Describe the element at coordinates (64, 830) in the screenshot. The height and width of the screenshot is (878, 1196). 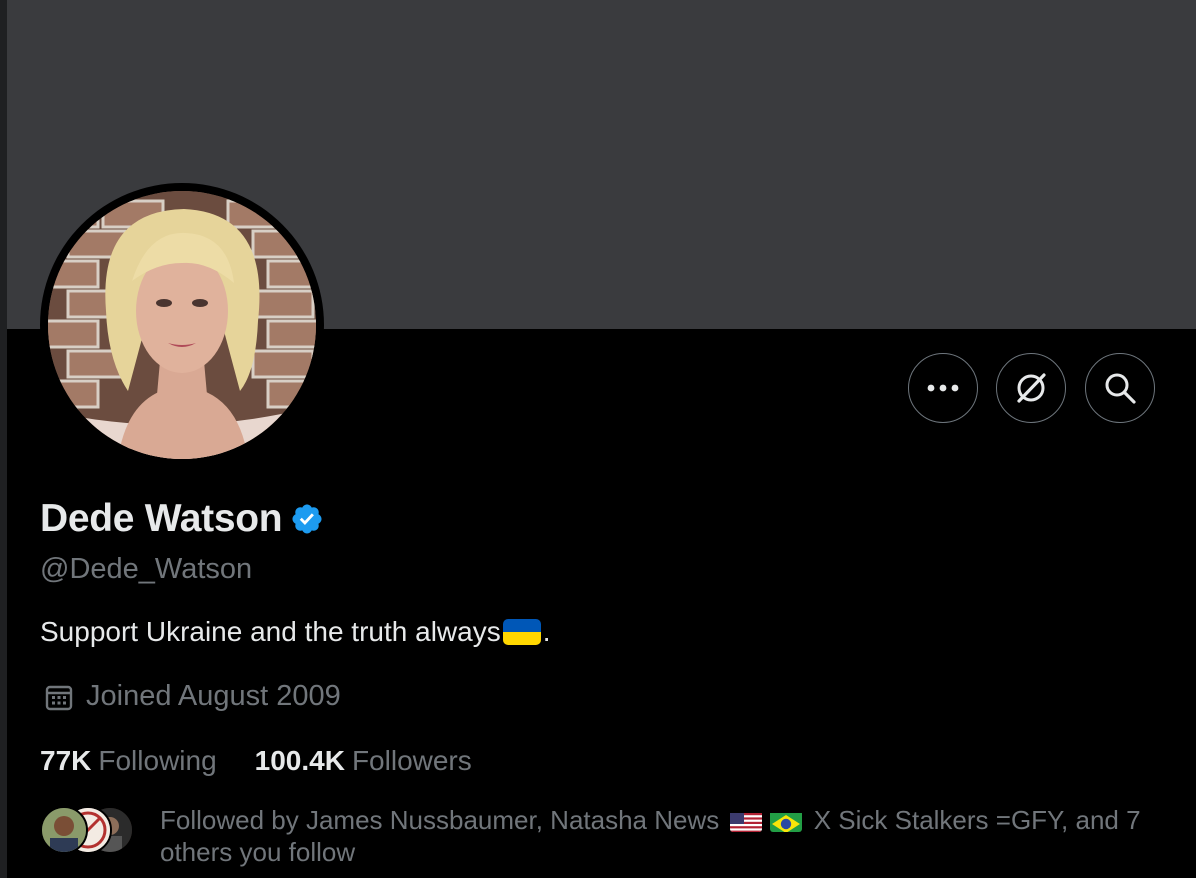
I see `avatar` at that location.